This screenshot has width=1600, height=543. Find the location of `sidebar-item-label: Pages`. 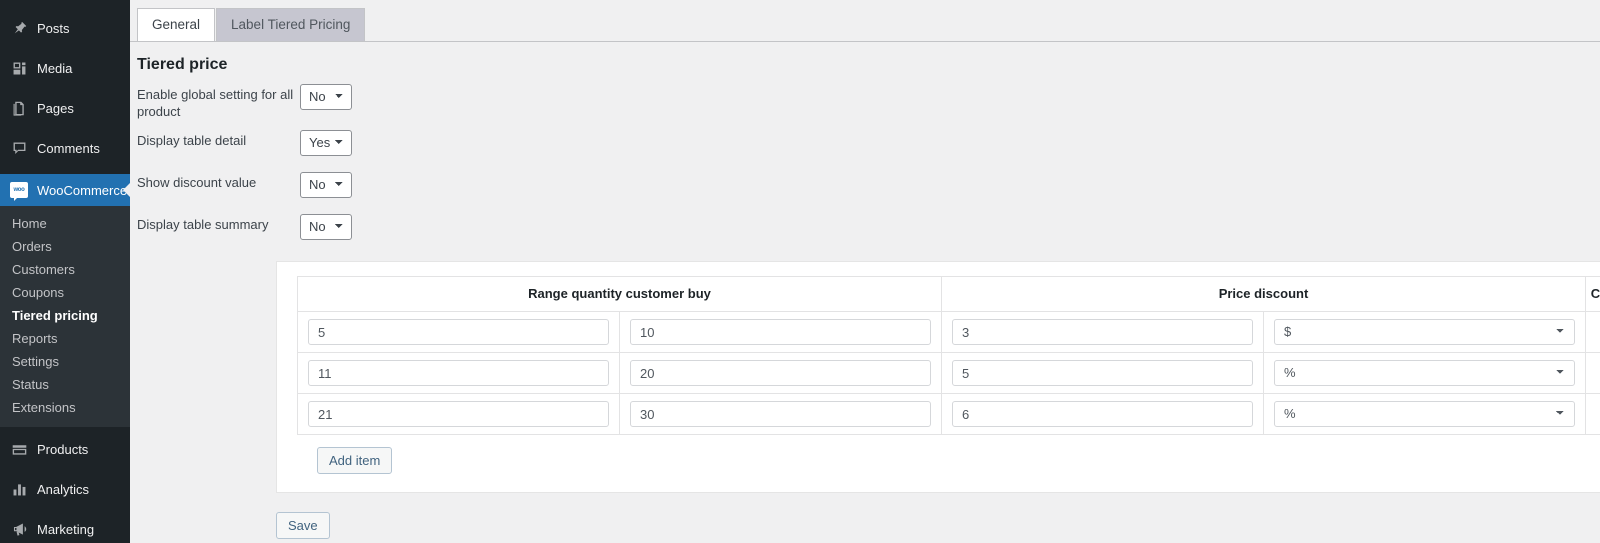

sidebar-item-label: Pages is located at coordinates (55, 108).